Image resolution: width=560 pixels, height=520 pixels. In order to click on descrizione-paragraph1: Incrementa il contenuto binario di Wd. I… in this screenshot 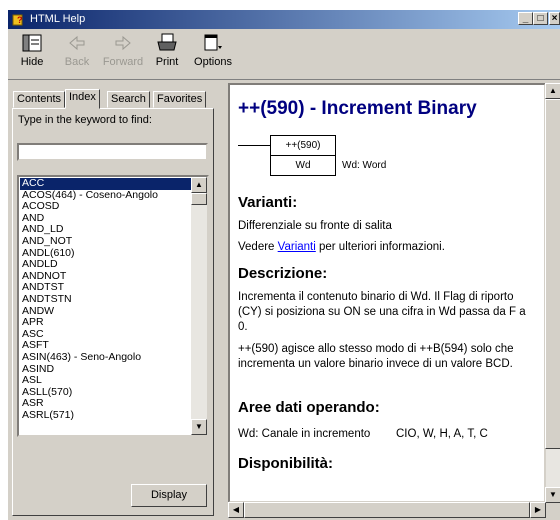, I will do `click(382, 312)`.